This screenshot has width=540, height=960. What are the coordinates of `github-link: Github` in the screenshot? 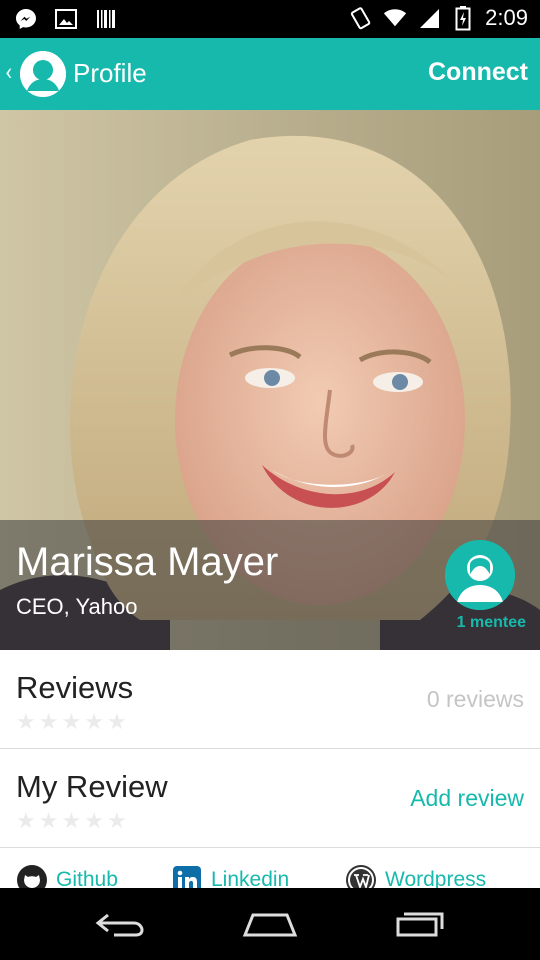 It's located at (67, 876).